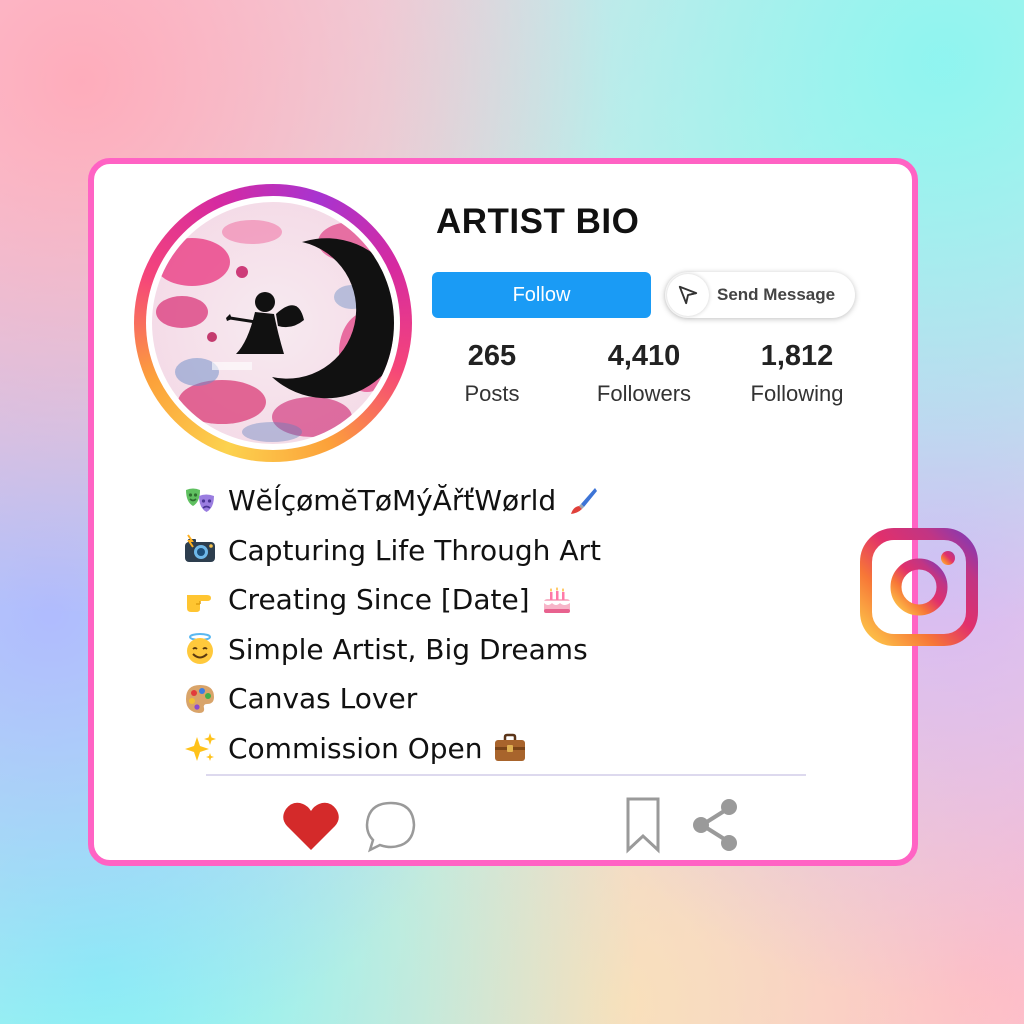 This screenshot has height=1024, width=1024. I want to click on stat-following: 1,812 Following, so click(797, 373).